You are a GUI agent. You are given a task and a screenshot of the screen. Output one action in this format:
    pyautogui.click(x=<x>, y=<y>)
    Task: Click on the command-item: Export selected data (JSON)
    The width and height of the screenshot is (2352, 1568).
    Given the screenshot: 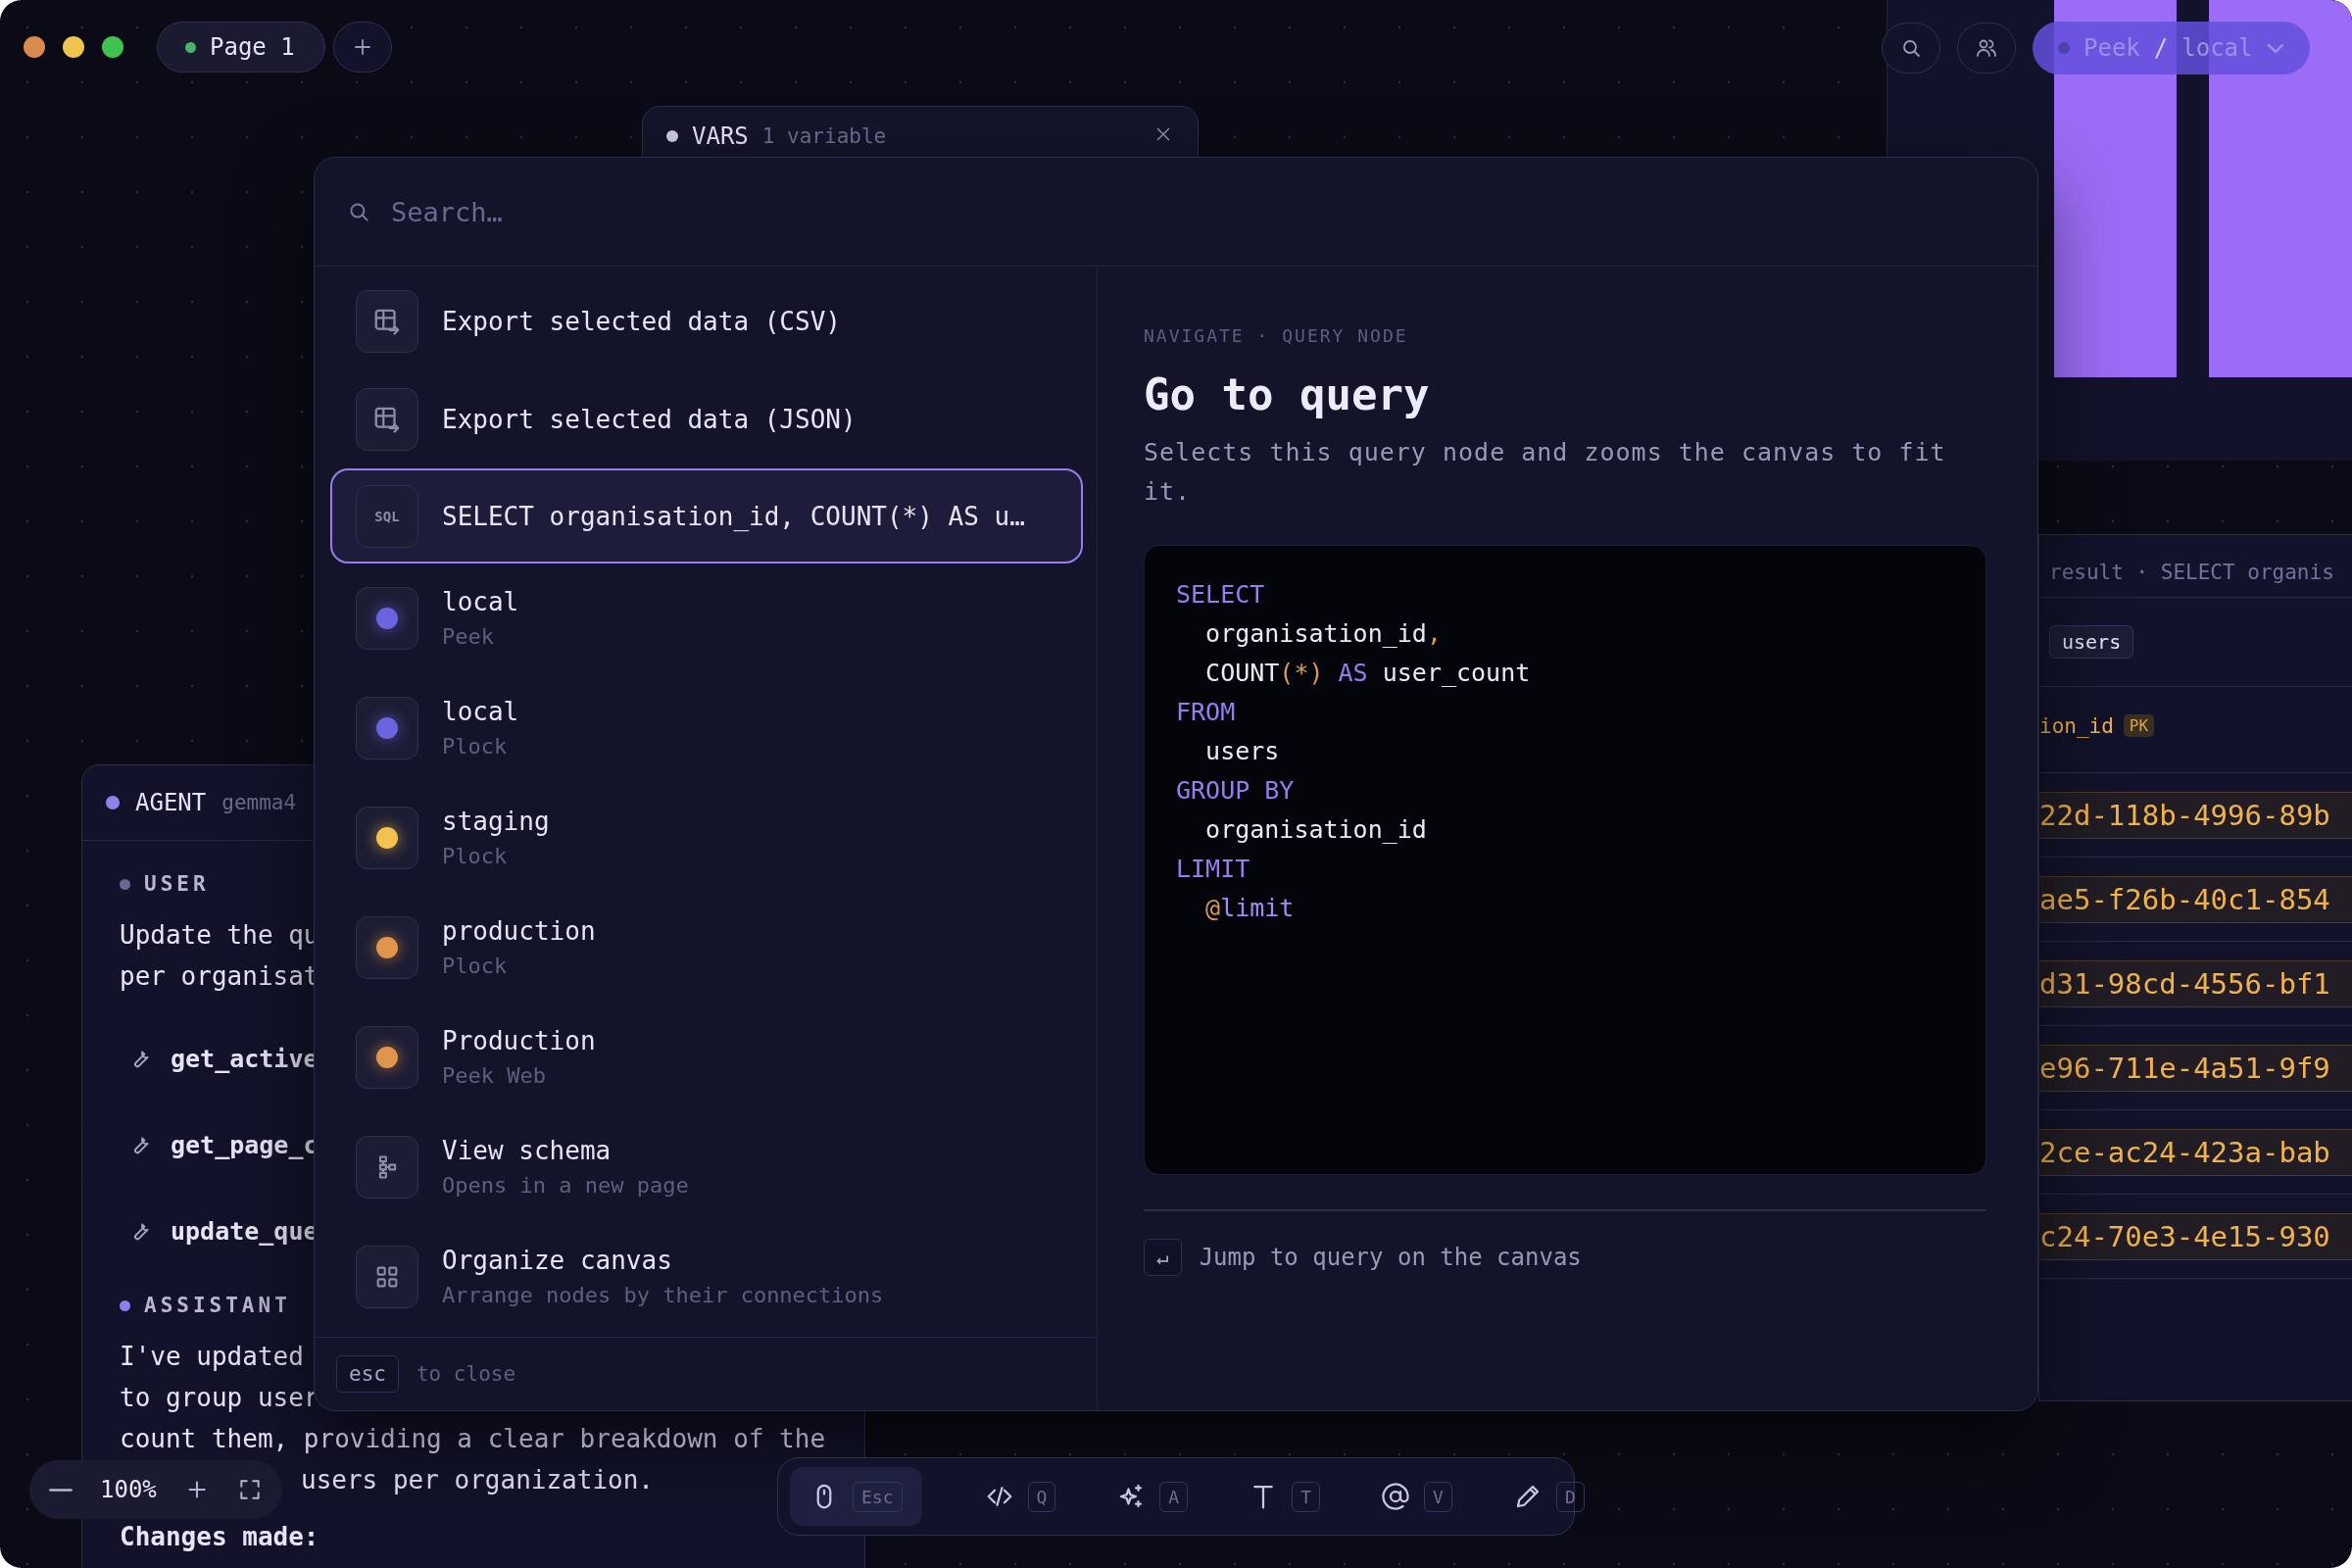 What is the action you would take?
    pyautogui.click(x=706, y=419)
    